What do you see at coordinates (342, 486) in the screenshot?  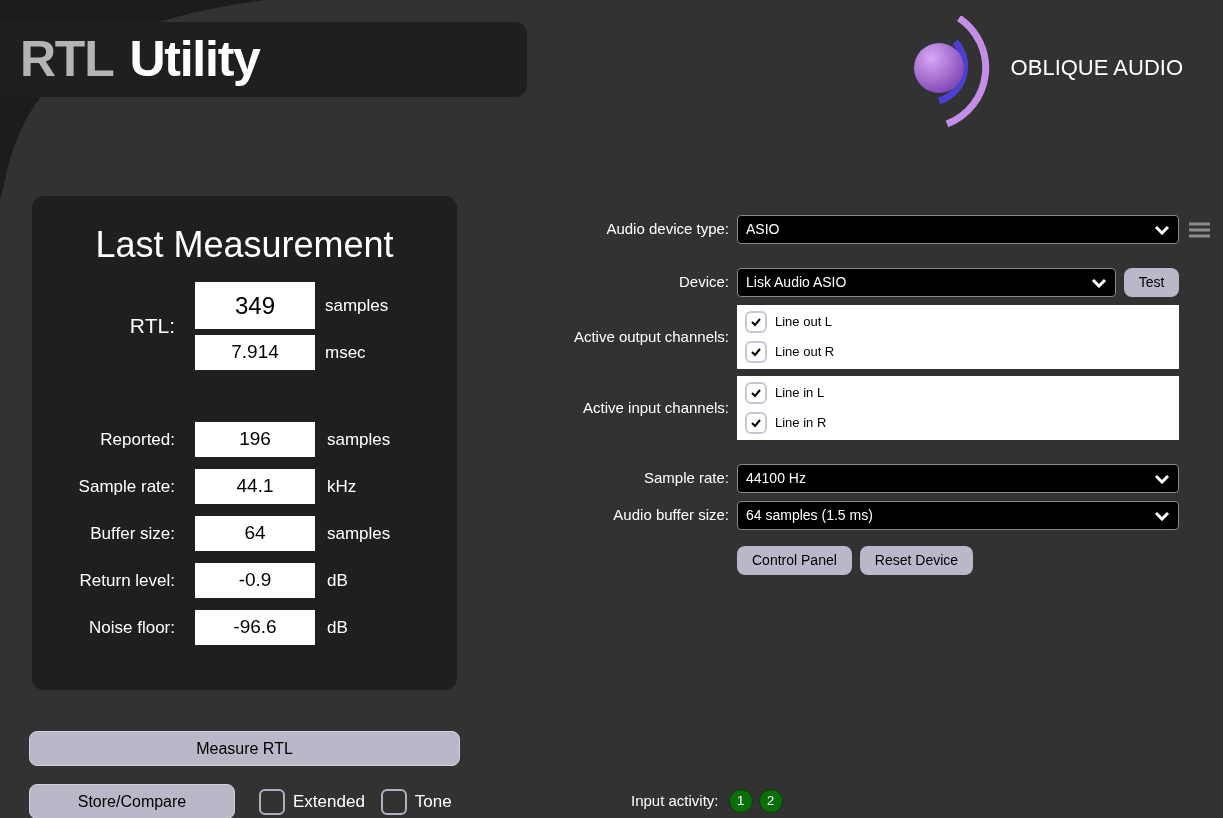 I see `unit-label: kHz` at bounding box center [342, 486].